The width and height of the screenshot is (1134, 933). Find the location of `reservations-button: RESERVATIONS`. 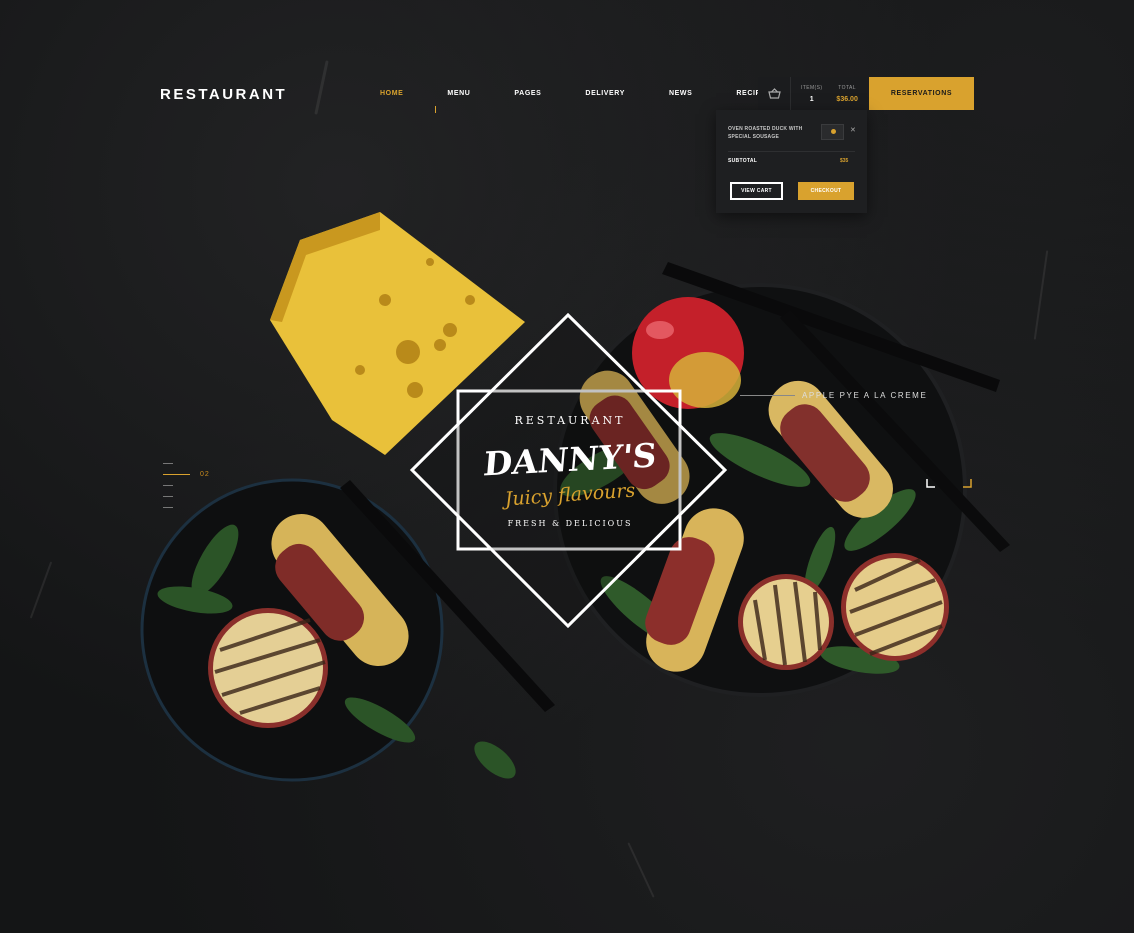

reservations-button: RESERVATIONS is located at coordinates (921, 93).